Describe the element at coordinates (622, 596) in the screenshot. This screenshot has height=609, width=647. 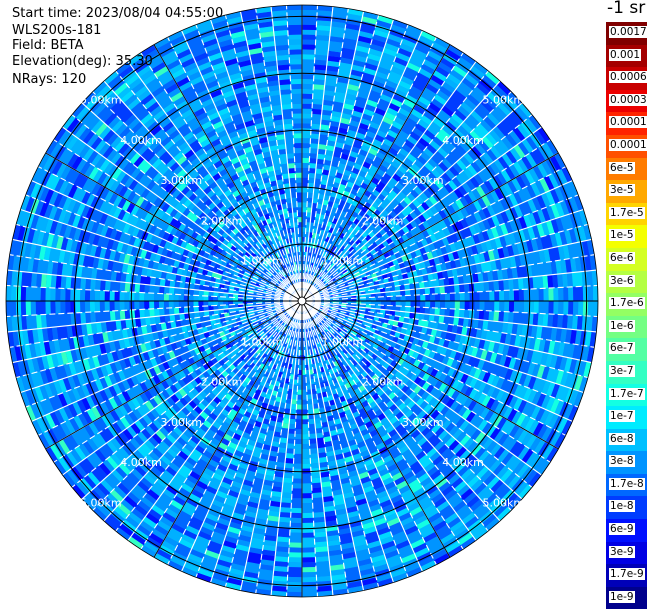
I see `colorbar-level-label: 1e-9` at that location.